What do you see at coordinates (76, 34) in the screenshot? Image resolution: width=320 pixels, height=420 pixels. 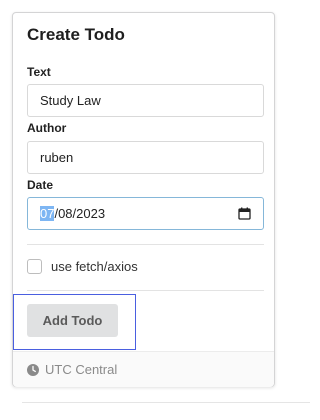 I see `card-title: Create Todo` at bounding box center [76, 34].